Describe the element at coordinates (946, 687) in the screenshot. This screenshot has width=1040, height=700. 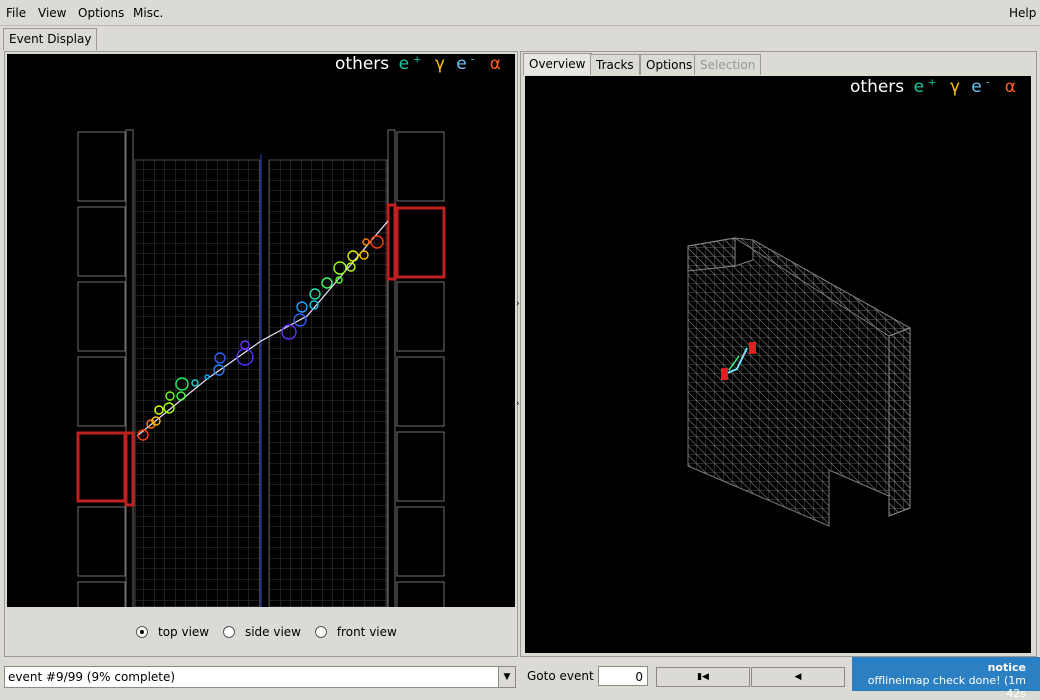
I see `notification-message: offlineimap check done! (1m 42s` at that location.